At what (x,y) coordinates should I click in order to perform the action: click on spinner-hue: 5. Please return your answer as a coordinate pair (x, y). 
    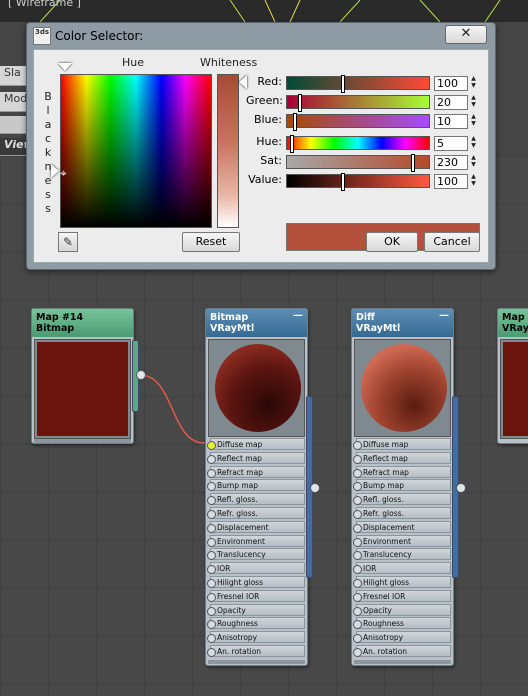
    Looking at the image, I should click on (451, 143).